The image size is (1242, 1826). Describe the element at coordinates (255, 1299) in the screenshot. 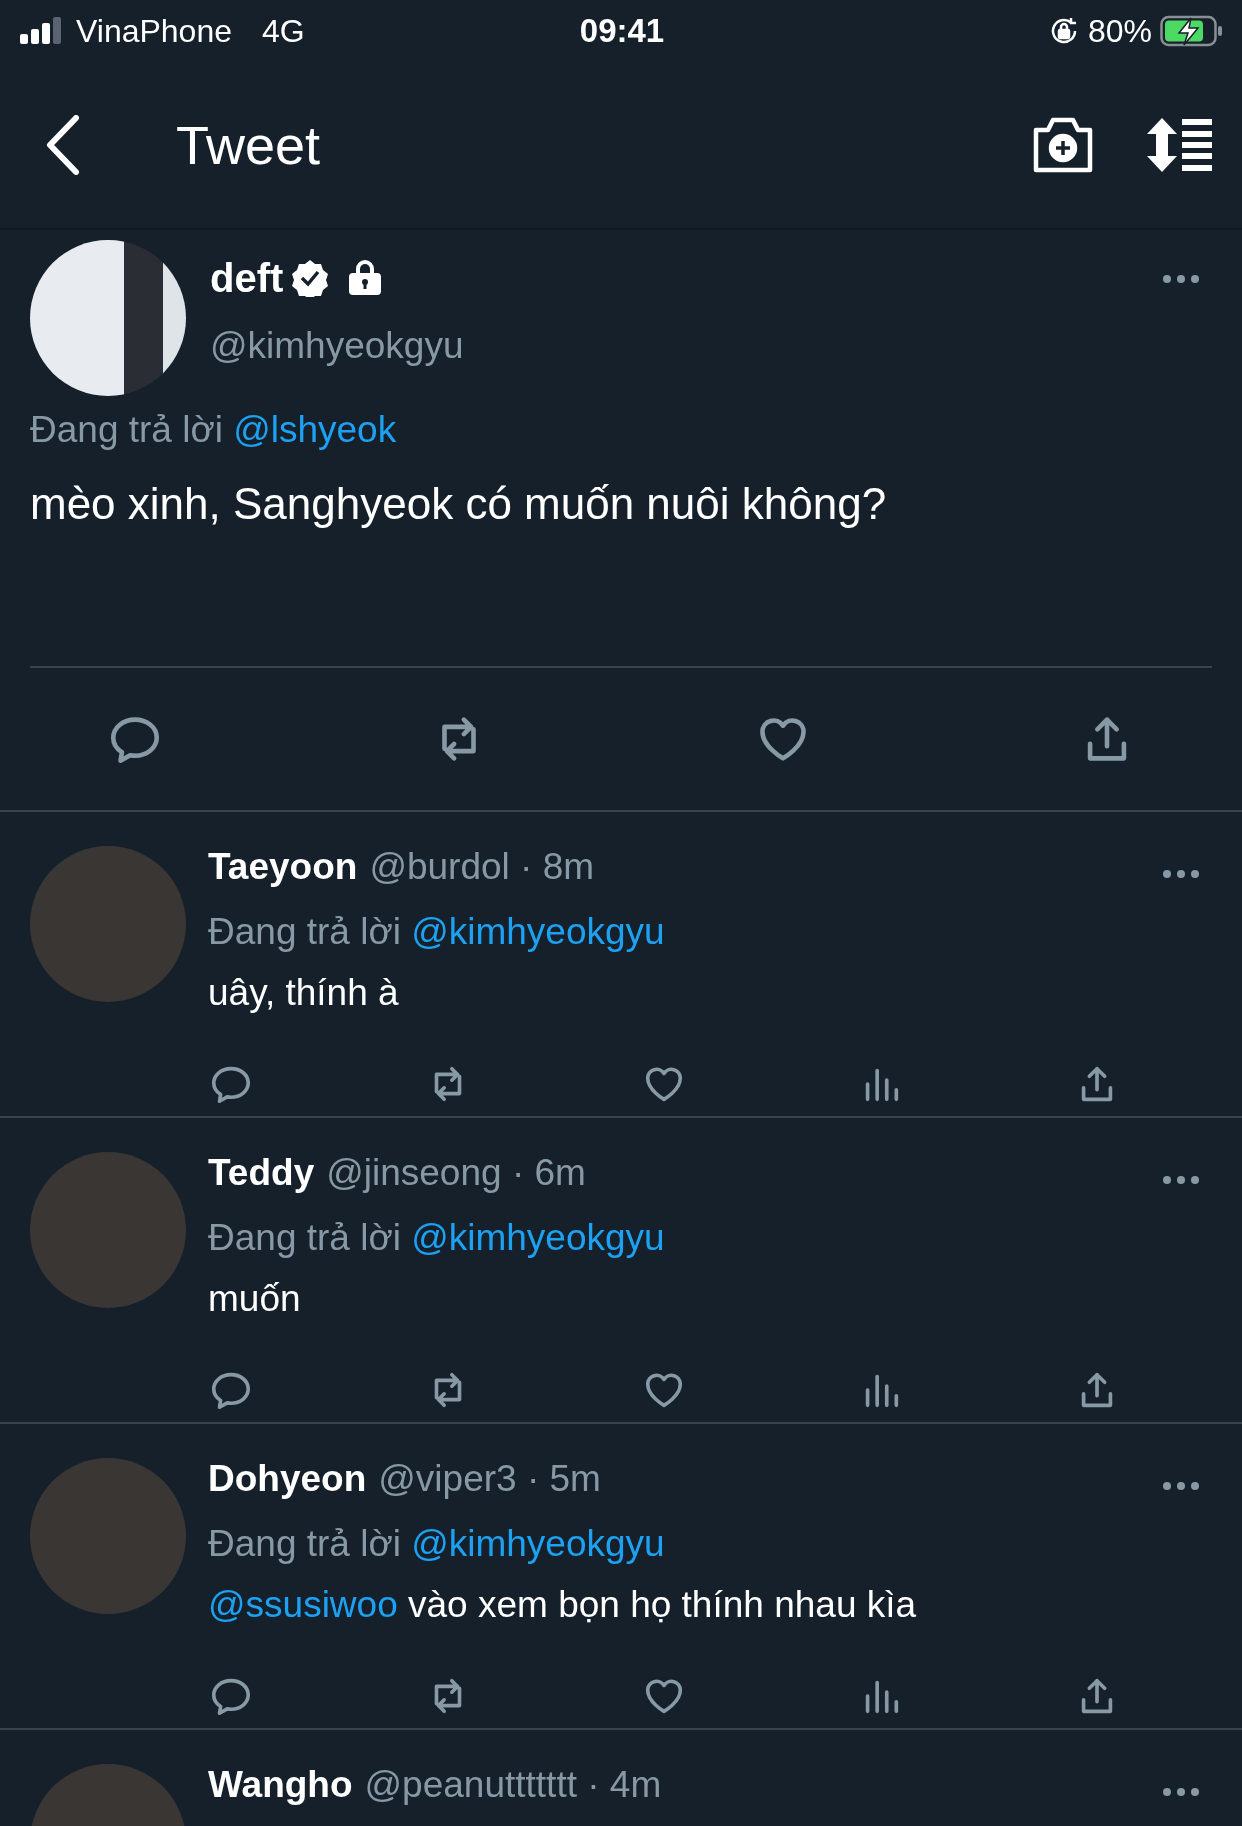

I see `reply-text: muốn` at that location.